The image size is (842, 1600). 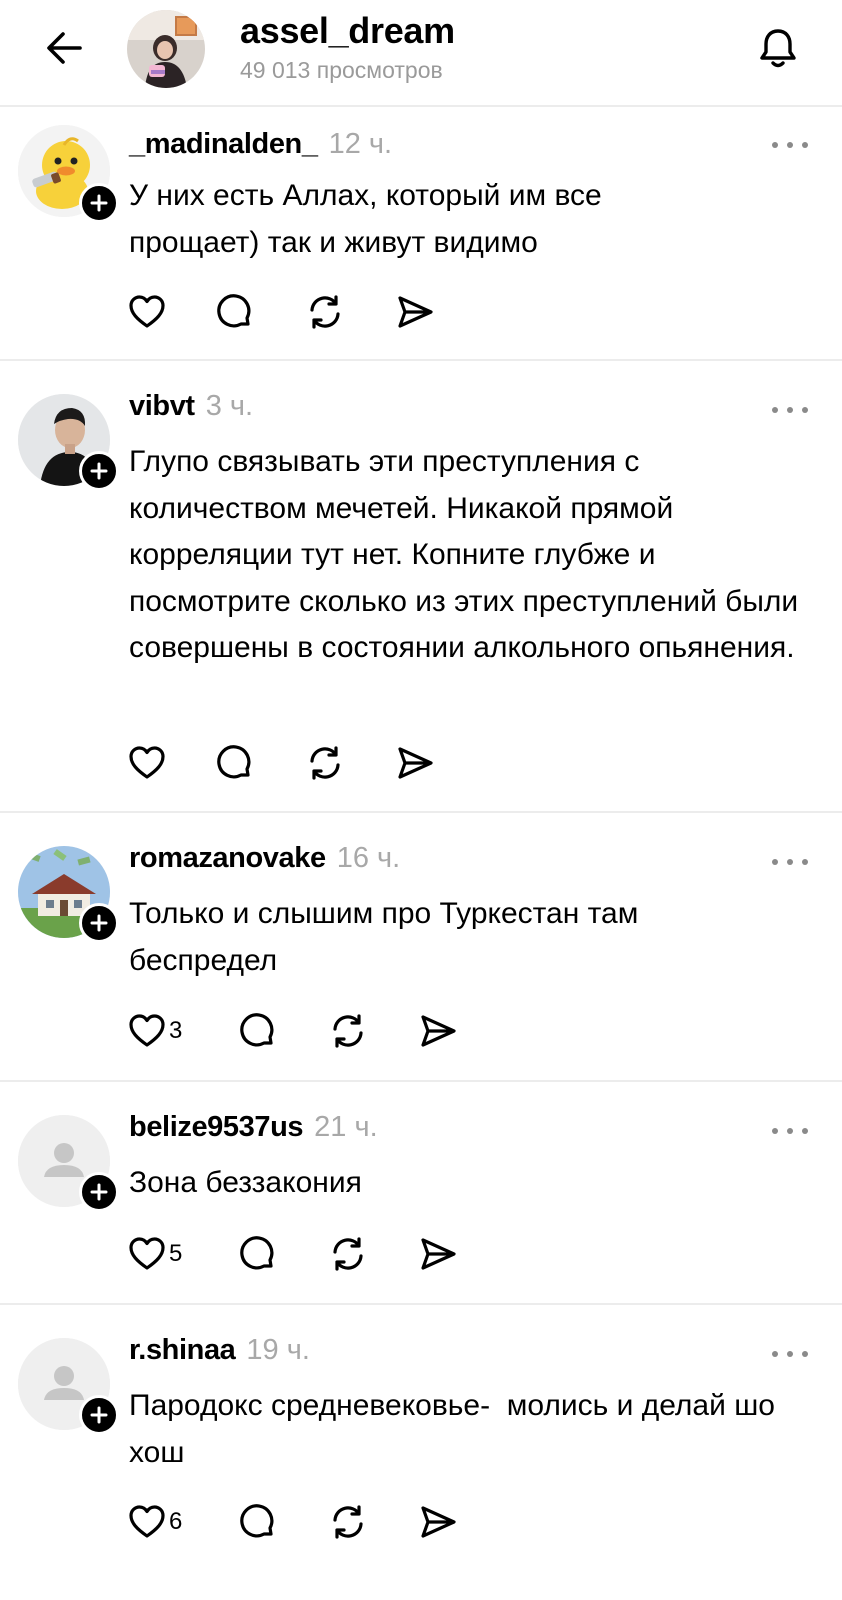 What do you see at coordinates (176, 1521) in the screenshot?
I see `like-count: 6` at bounding box center [176, 1521].